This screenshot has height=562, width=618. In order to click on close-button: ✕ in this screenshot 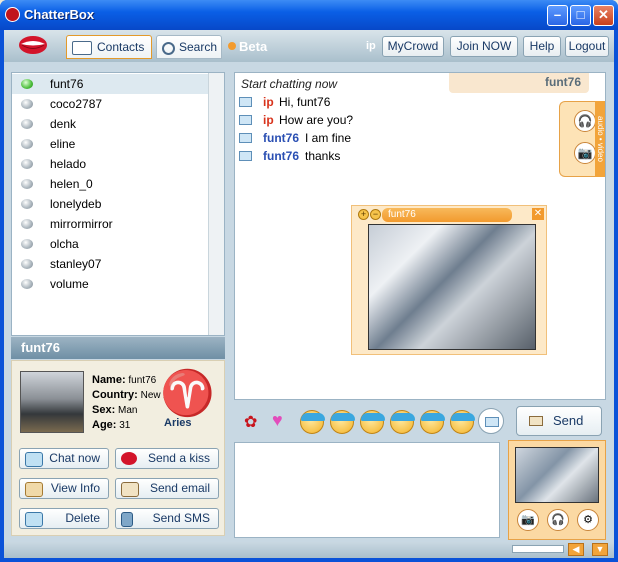, I will do `click(603, 15)`.